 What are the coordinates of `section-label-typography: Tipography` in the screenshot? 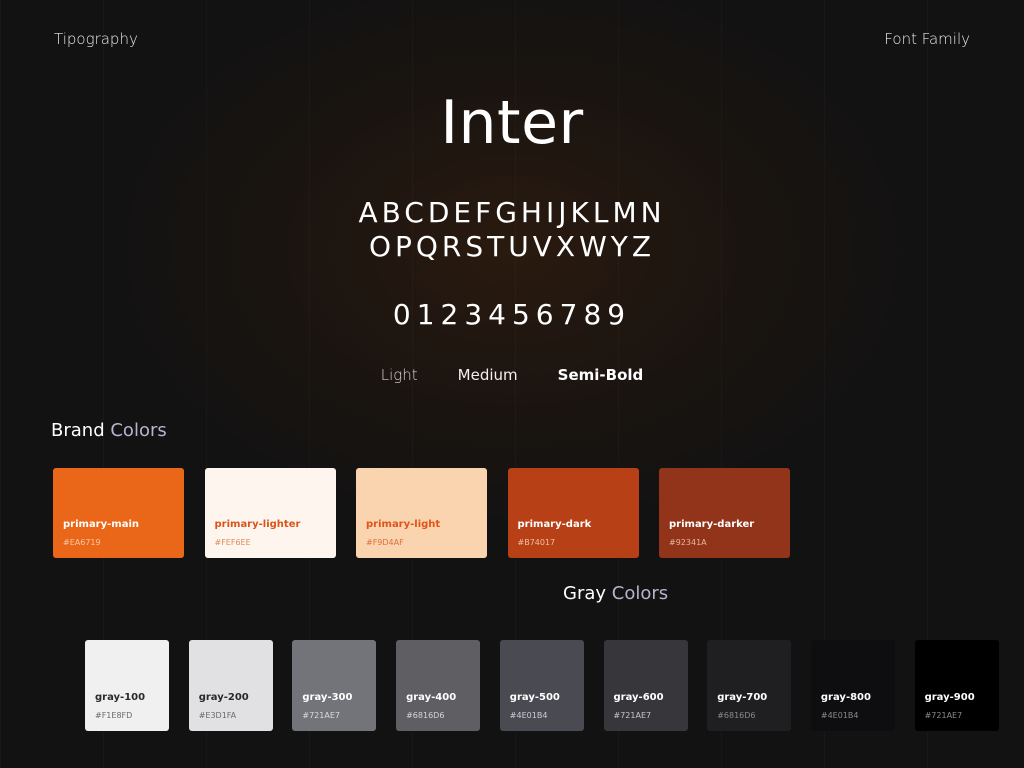 It's located at (96, 39).